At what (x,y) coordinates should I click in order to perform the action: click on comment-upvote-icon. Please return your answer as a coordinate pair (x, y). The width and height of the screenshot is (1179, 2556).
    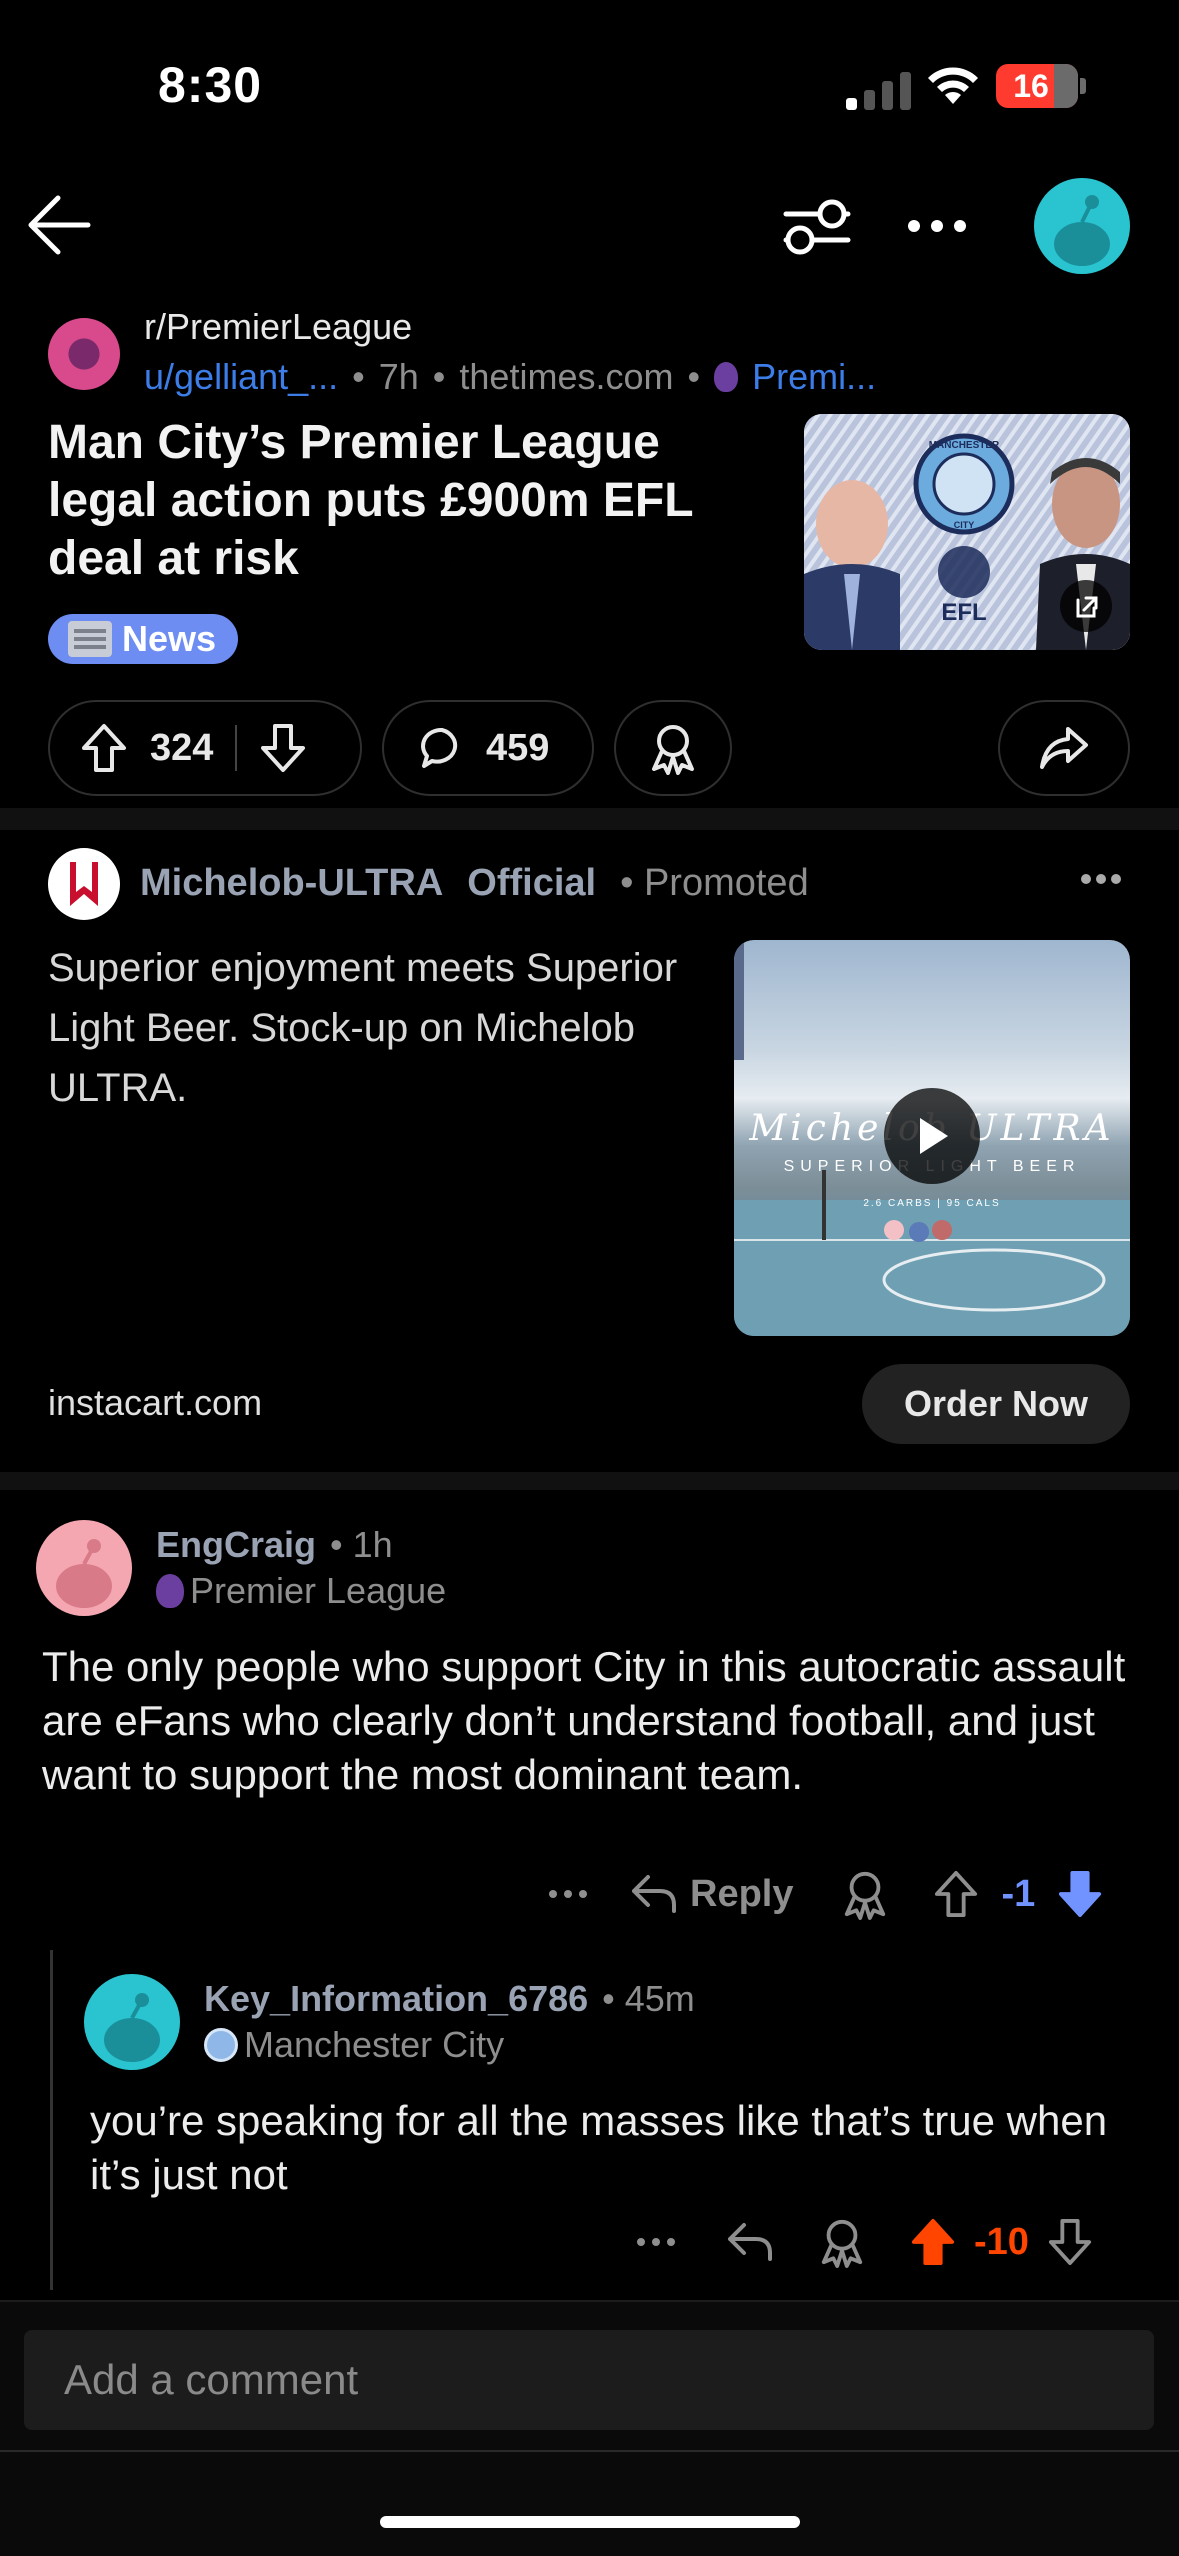
    Looking at the image, I should click on (956, 1894).